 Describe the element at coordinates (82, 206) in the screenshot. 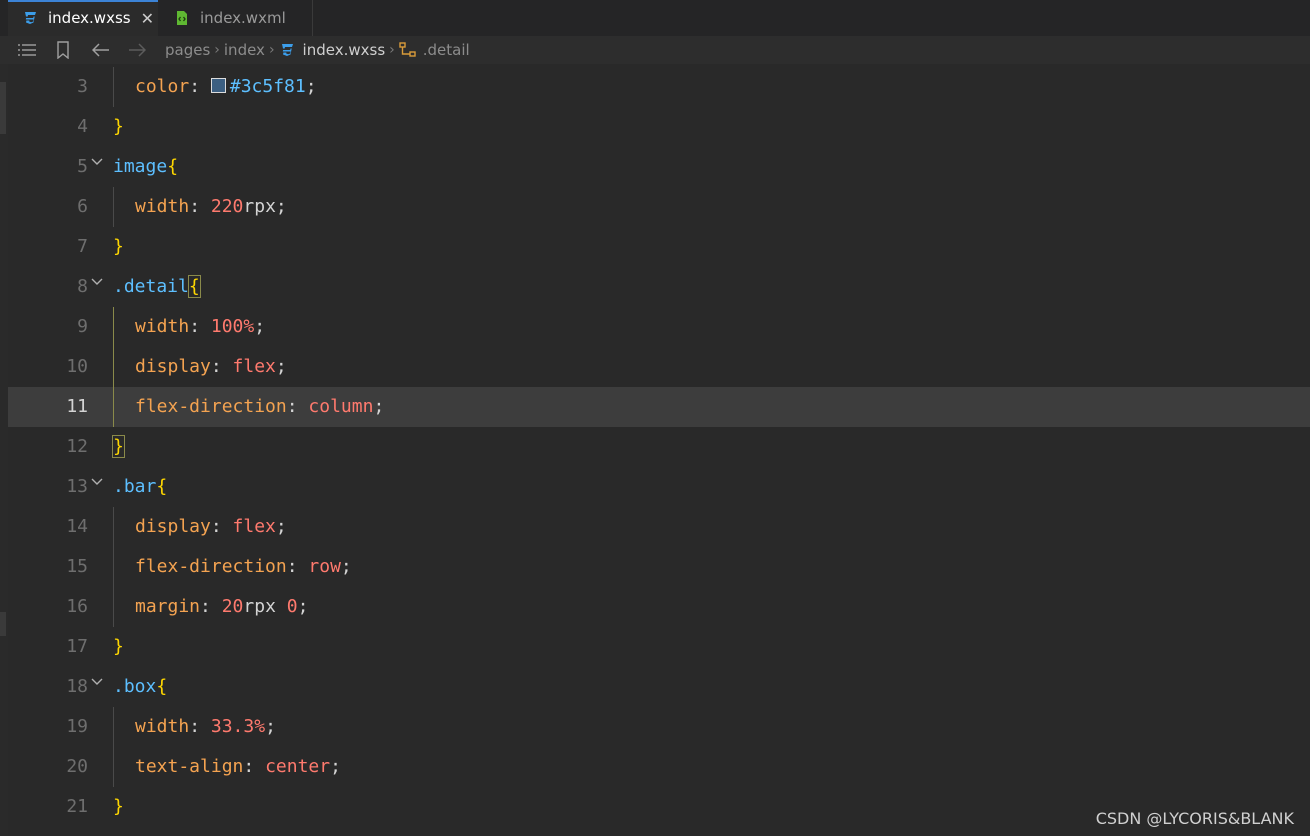

I see `line-number: 6` at that location.